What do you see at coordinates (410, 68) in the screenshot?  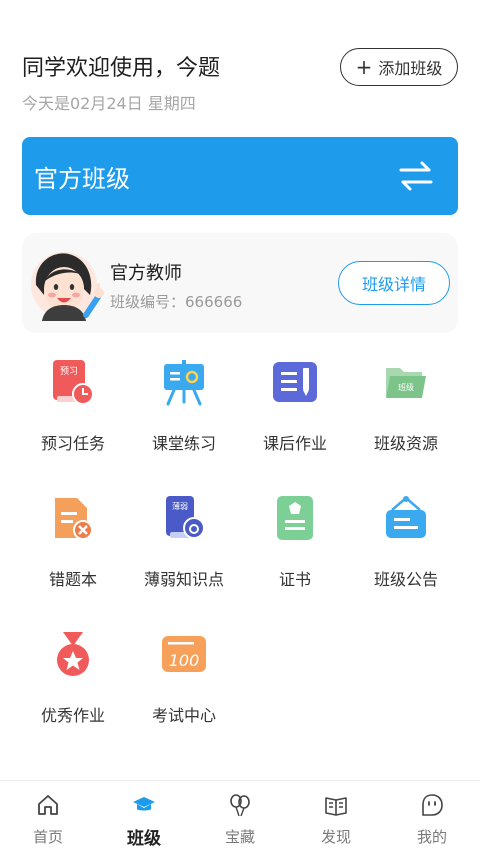 I see `add-class-label: 添加班级` at bounding box center [410, 68].